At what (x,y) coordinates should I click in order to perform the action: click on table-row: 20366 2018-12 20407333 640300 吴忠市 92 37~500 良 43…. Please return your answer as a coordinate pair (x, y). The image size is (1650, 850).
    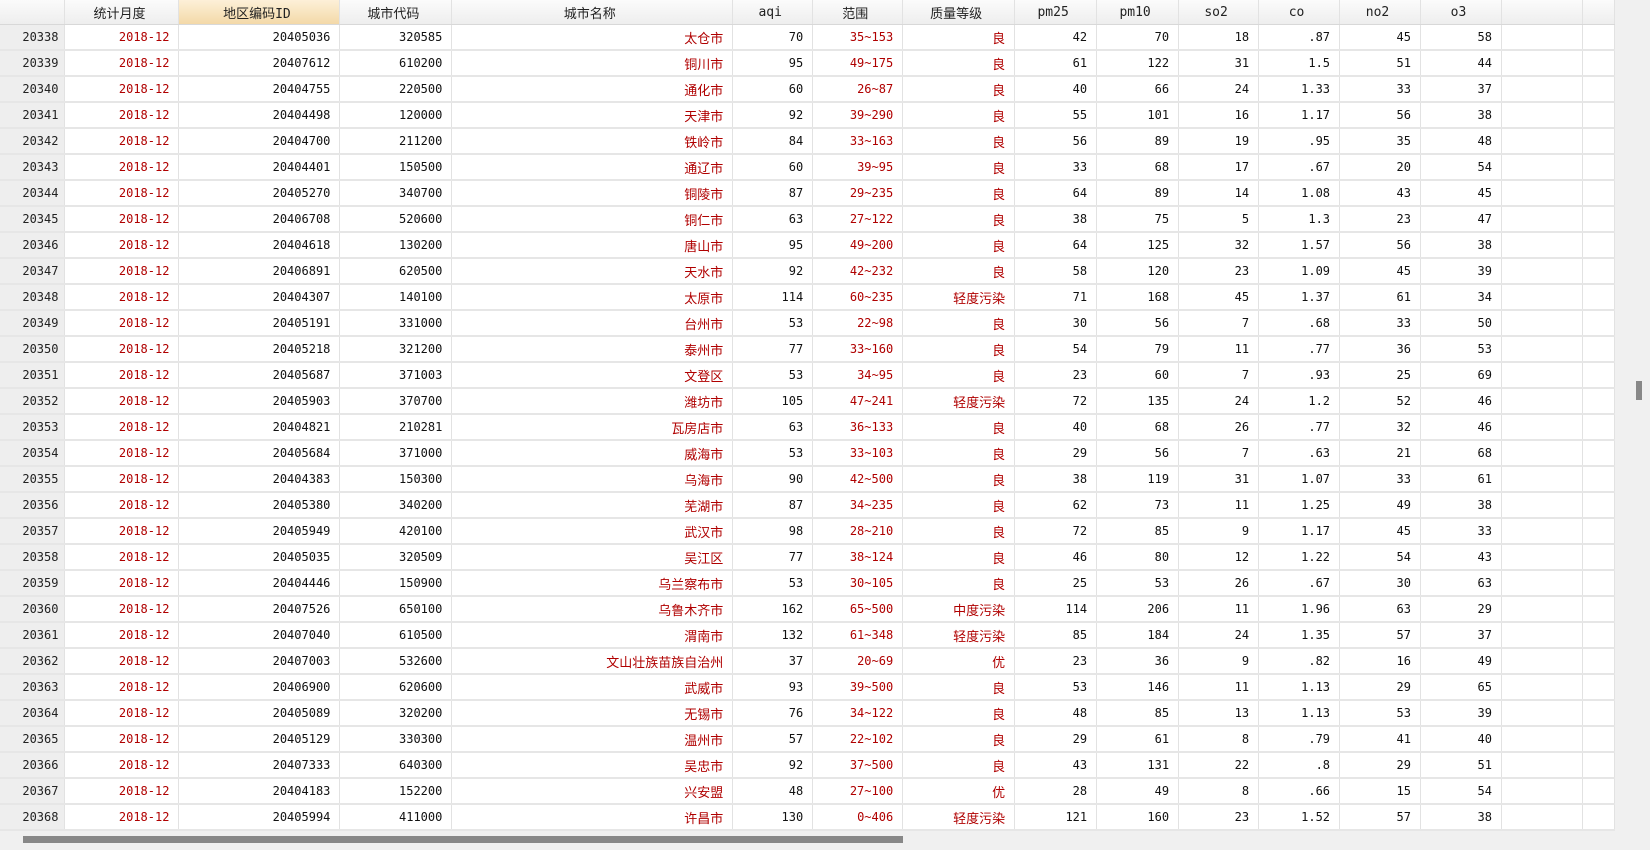
    Looking at the image, I should click on (807, 765).